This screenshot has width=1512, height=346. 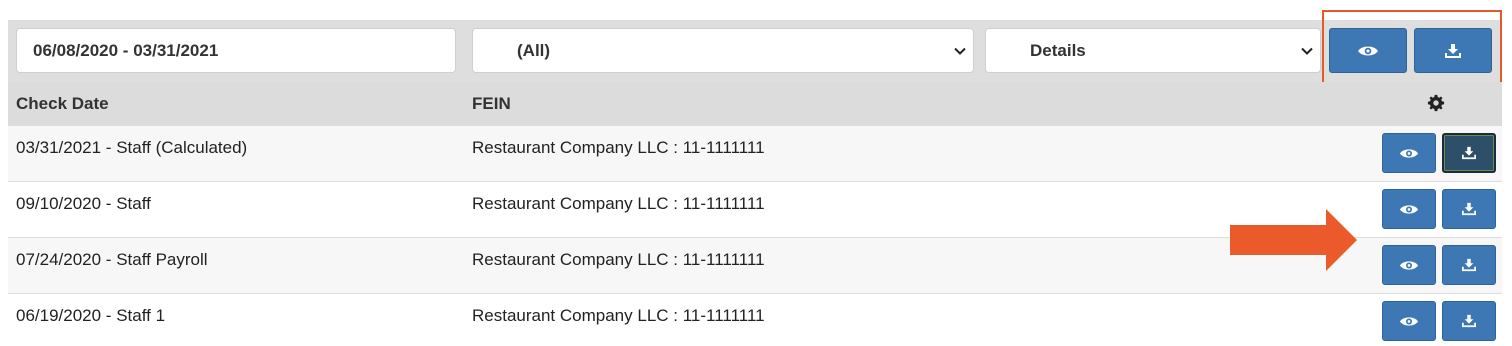 I want to click on check-date-cell: 03/31/2021 - Staff (Calculated), so click(x=132, y=147).